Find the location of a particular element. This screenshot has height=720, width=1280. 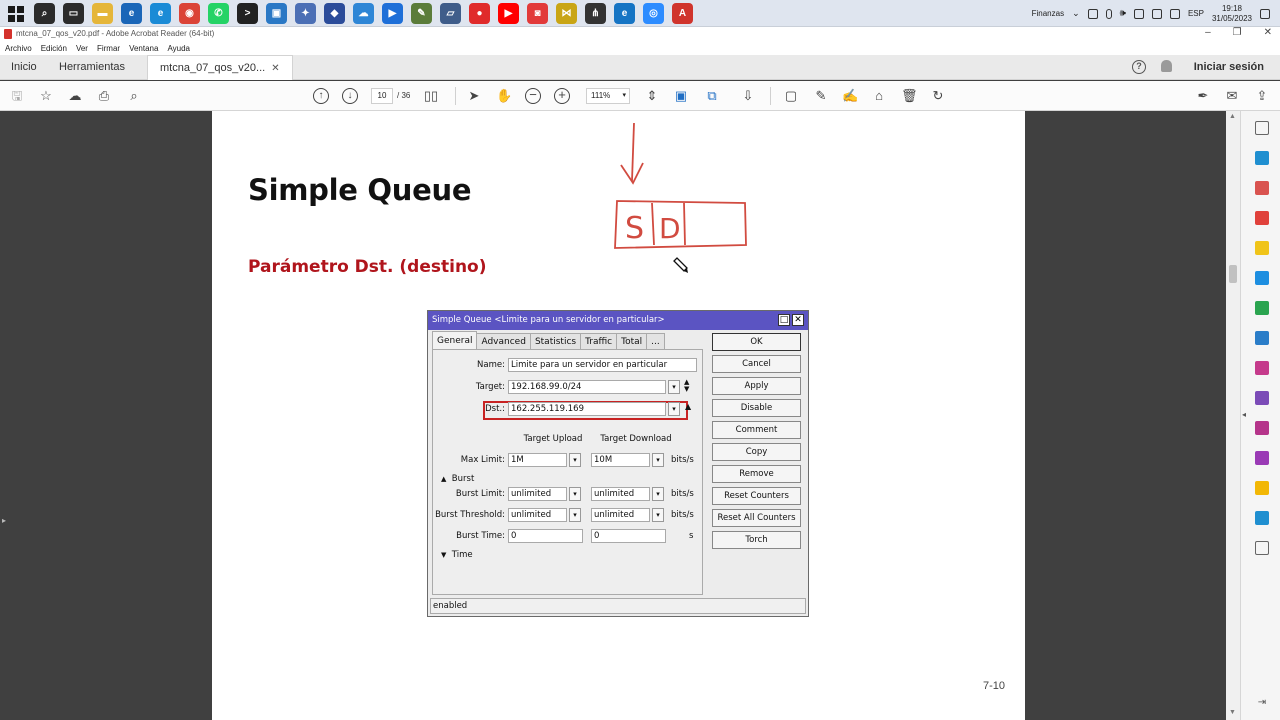

burst-limit-upload-dropdown-icon: ▾ is located at coordinates (575, 494).